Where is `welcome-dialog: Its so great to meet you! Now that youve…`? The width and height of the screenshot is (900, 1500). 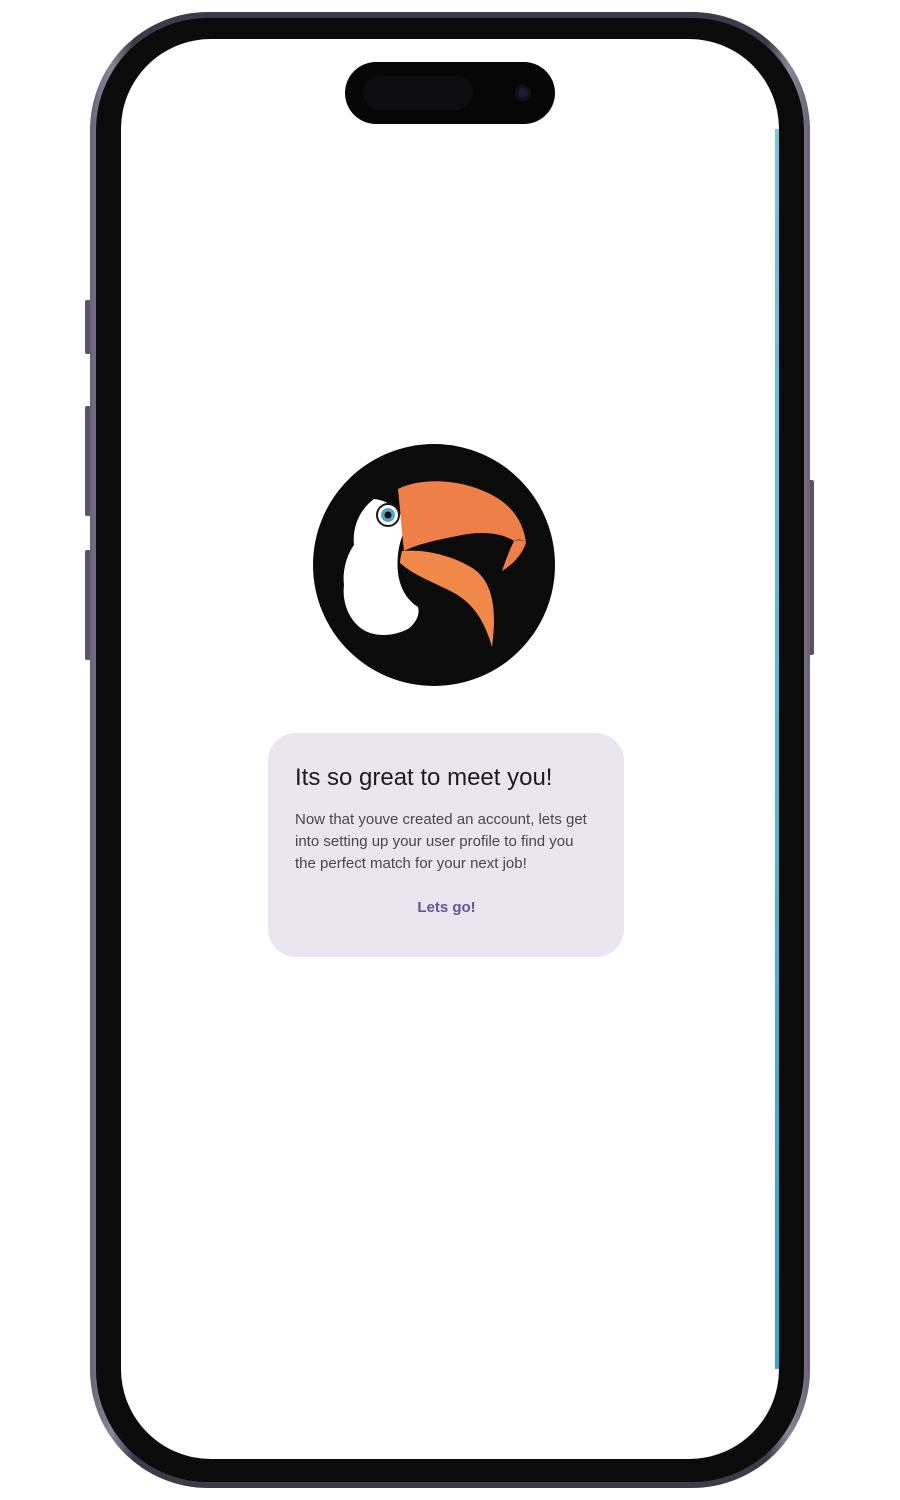
welcome-dialog: Its so great to meet you! Now that youve… is located at coordinates (446, 845).